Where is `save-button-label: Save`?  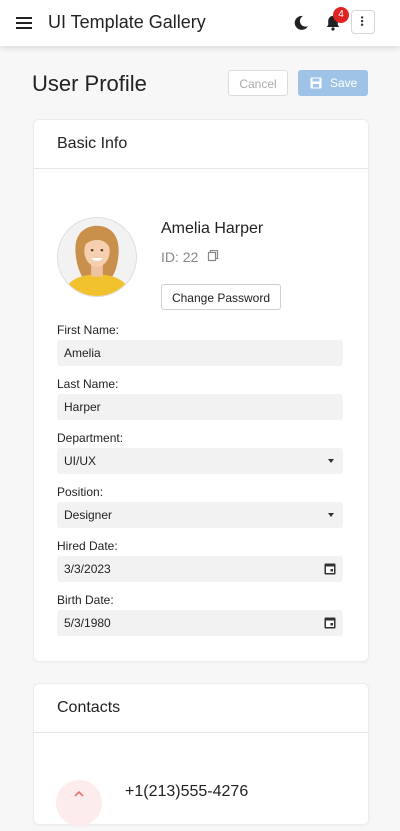 save-button-label: Save is located at coordinates (344, 83).